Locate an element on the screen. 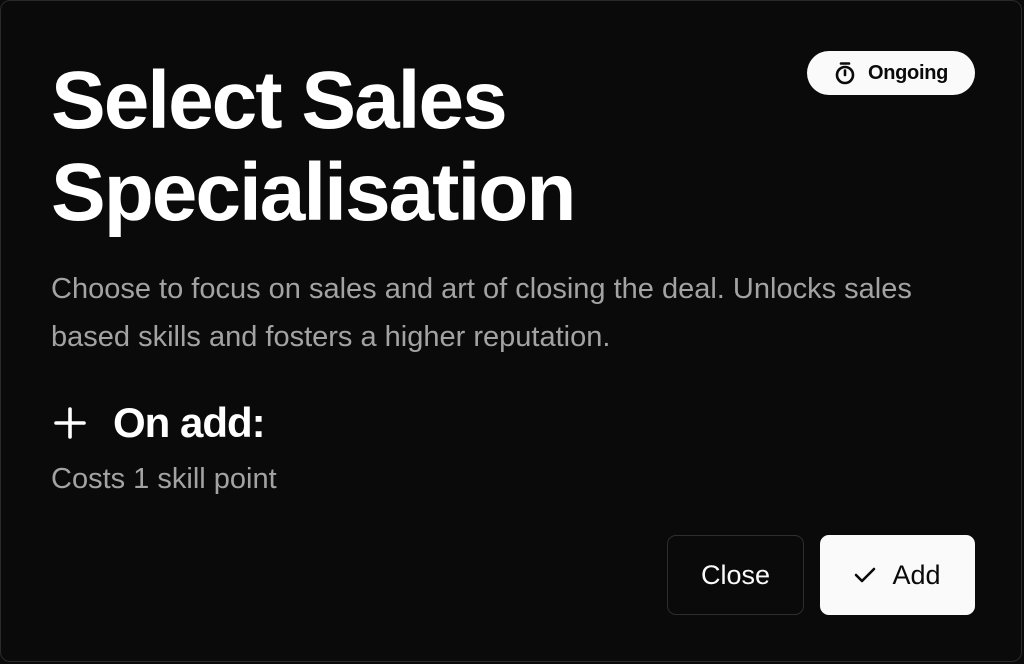 This screenshot has height=664, width=1024. check-icon is located at coordinates (865, 575).